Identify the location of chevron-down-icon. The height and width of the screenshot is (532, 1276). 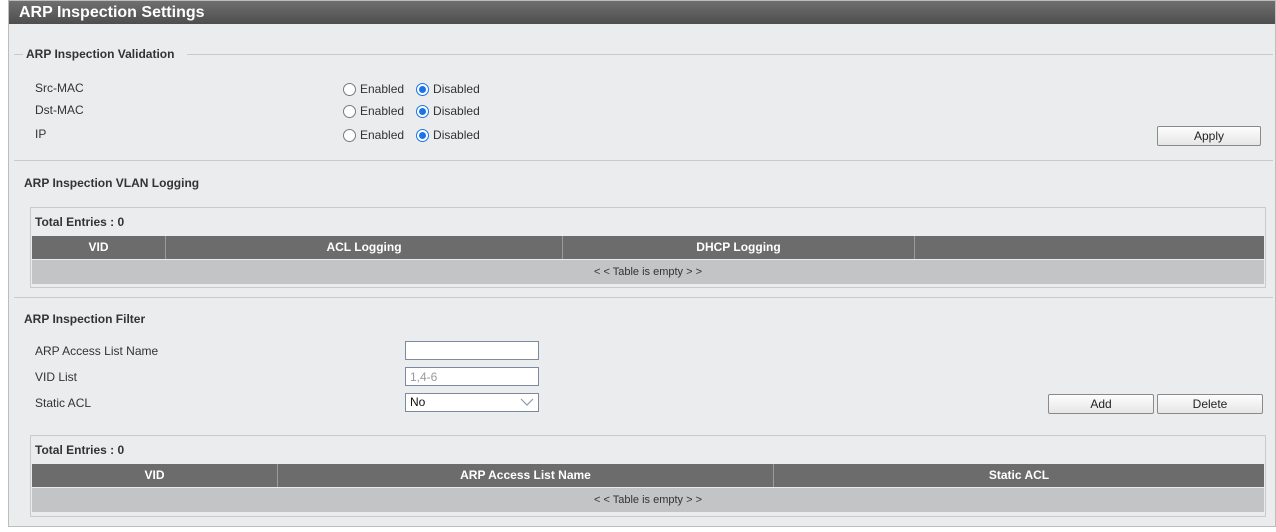
(527, 402).